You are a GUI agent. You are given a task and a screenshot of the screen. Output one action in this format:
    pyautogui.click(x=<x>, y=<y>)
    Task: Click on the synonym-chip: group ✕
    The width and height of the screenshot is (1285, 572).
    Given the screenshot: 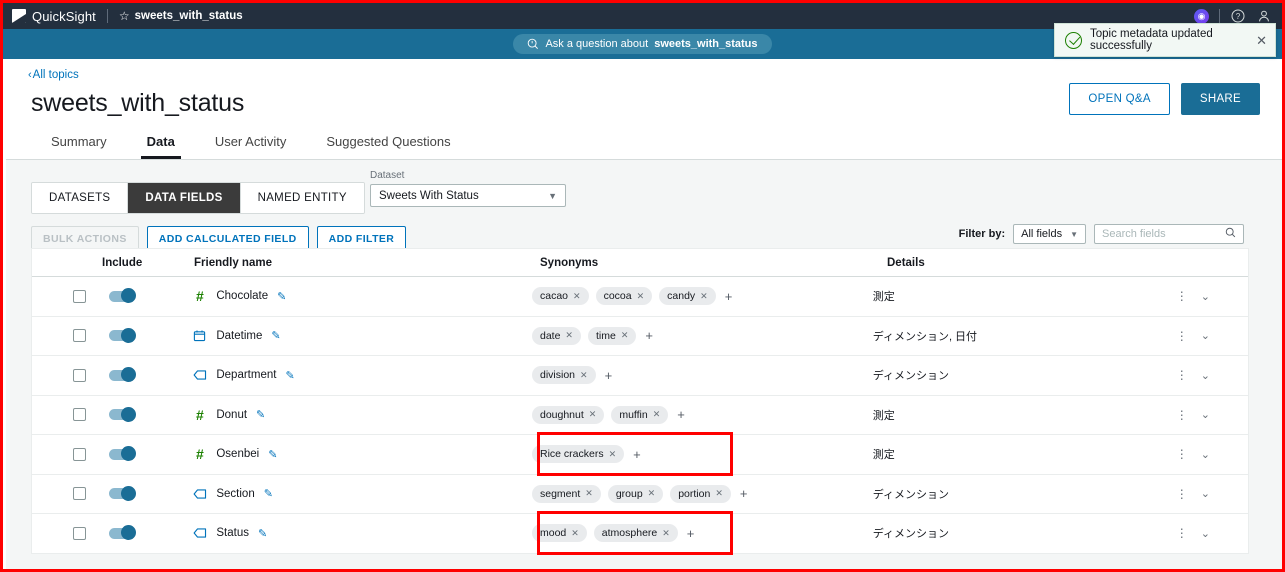 What is the action you would take?
    pyautogui.click(x=635, y=493)
    